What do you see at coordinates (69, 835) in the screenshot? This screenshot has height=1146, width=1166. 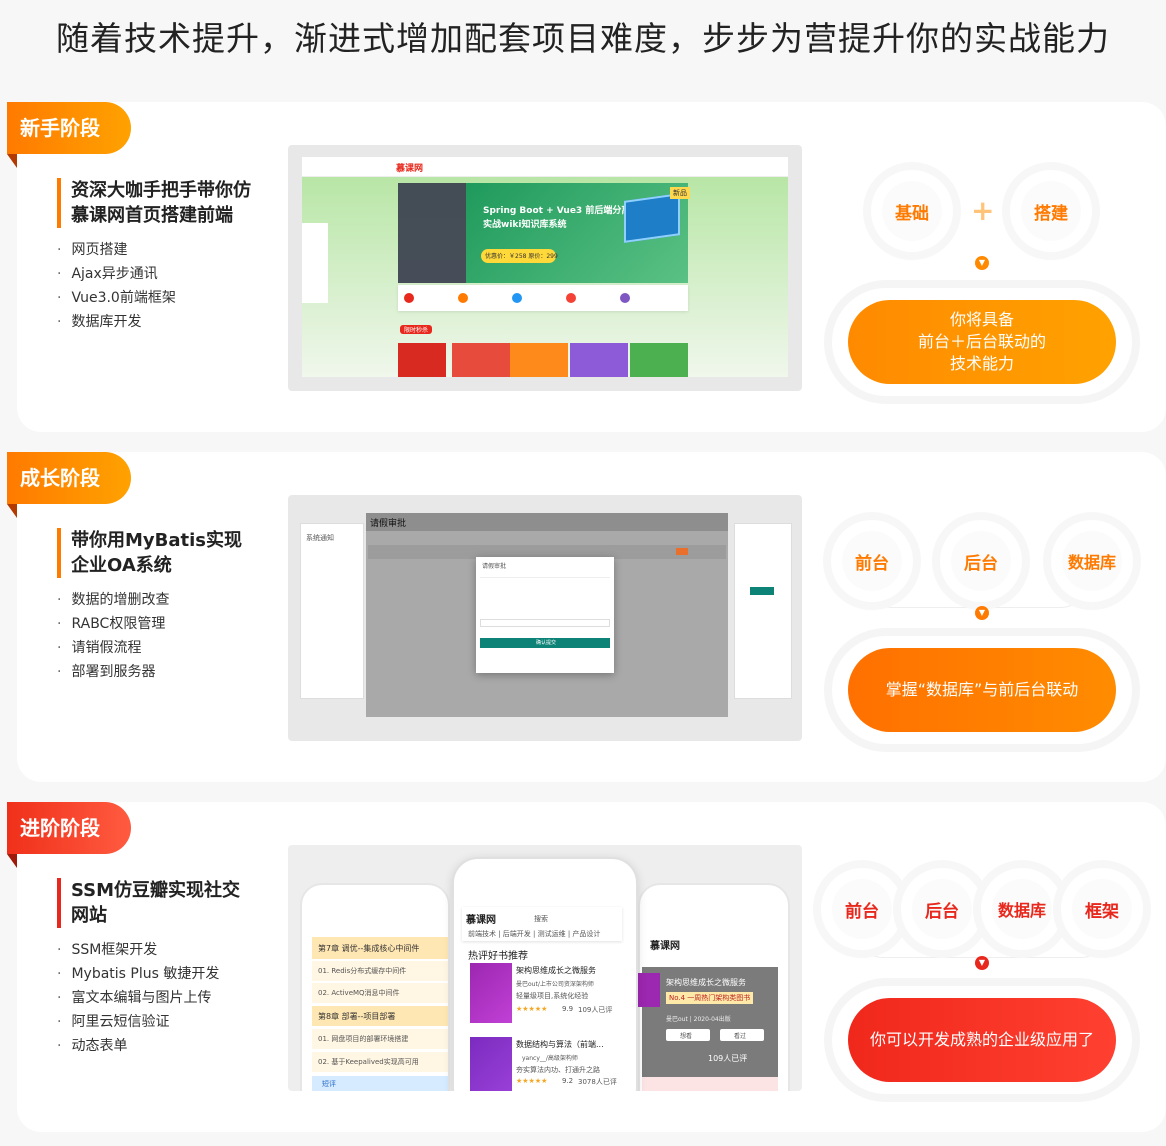 I see `stage-tag: 进阶阶段` at bounding box center [69, 835].